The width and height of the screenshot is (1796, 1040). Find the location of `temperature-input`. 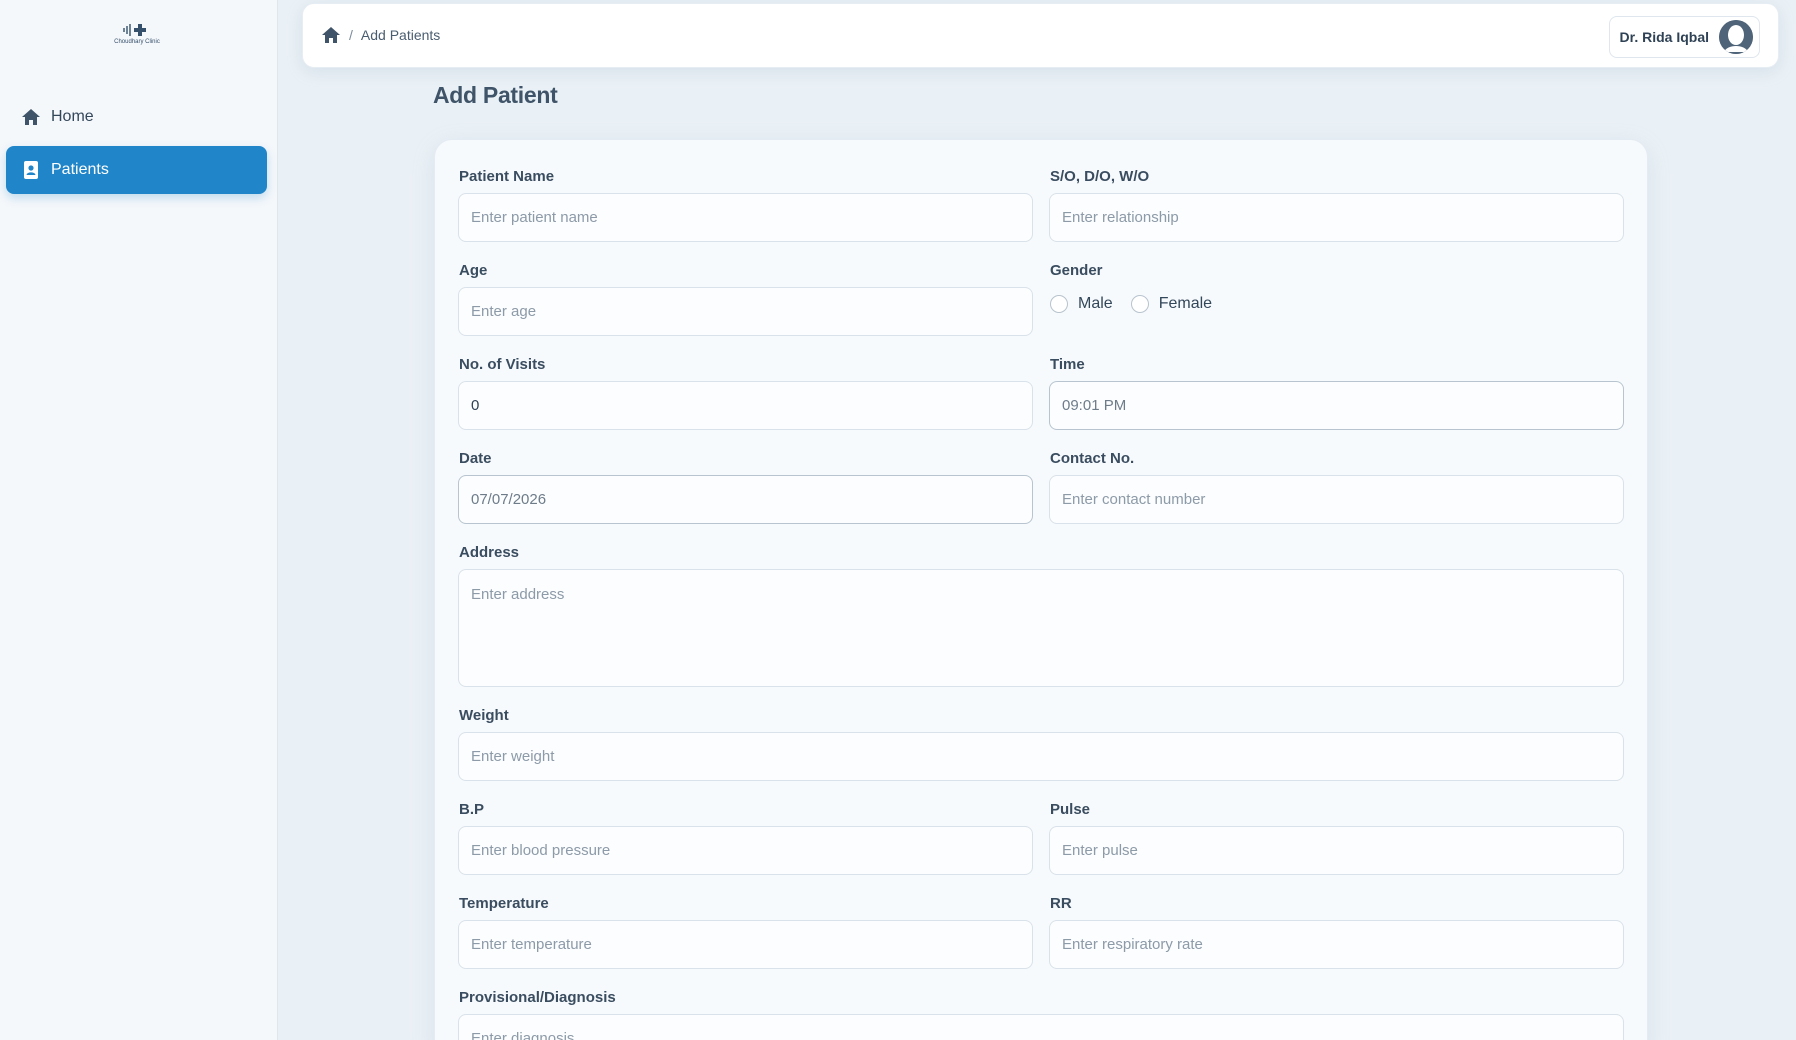

temperature-input is located at coordinates (745, 944).